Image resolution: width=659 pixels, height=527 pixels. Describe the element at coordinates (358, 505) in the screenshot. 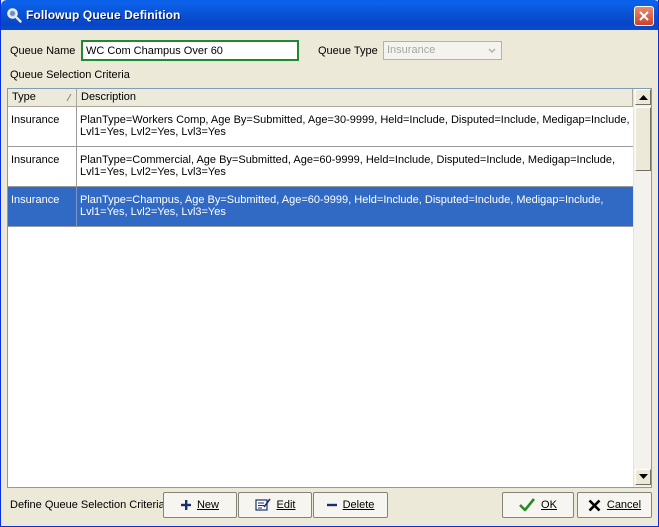

I see `delete-button-label: Delete` at that location.